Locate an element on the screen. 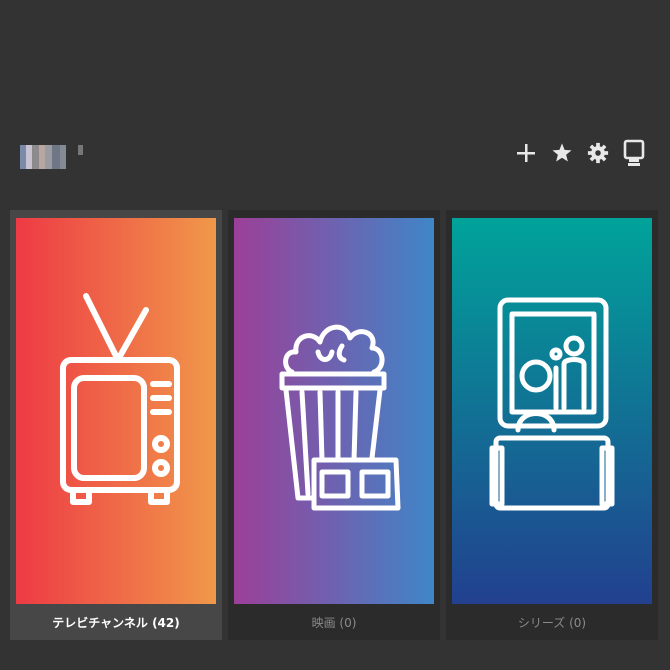  tv-icon is located at coordinates (120, 399).